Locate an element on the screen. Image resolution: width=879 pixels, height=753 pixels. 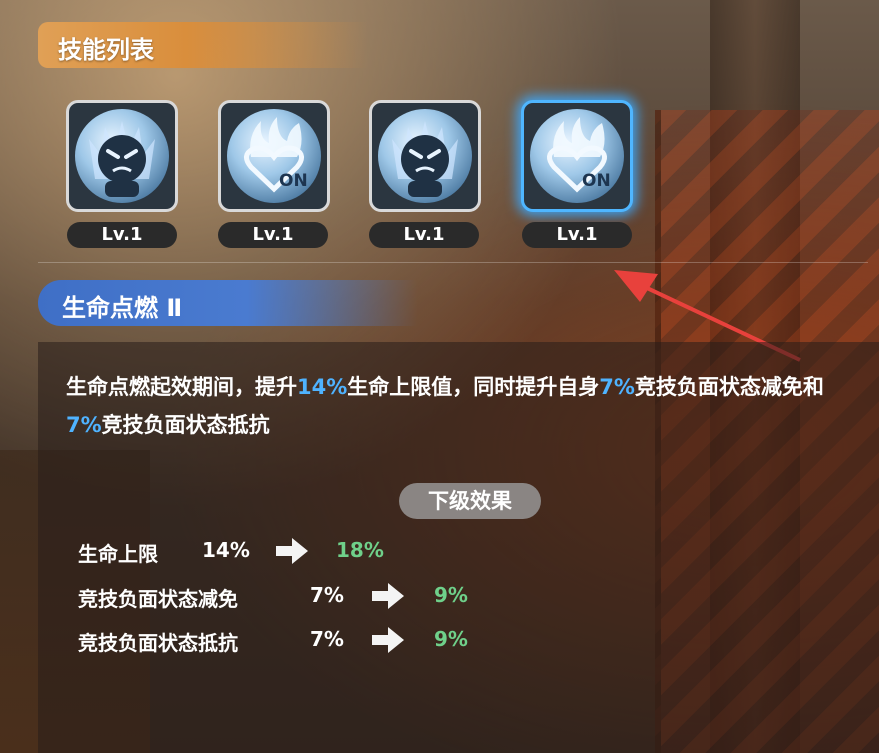
skill-title: 生命点燃 Ⅱ is located at coordinates (122, 308).